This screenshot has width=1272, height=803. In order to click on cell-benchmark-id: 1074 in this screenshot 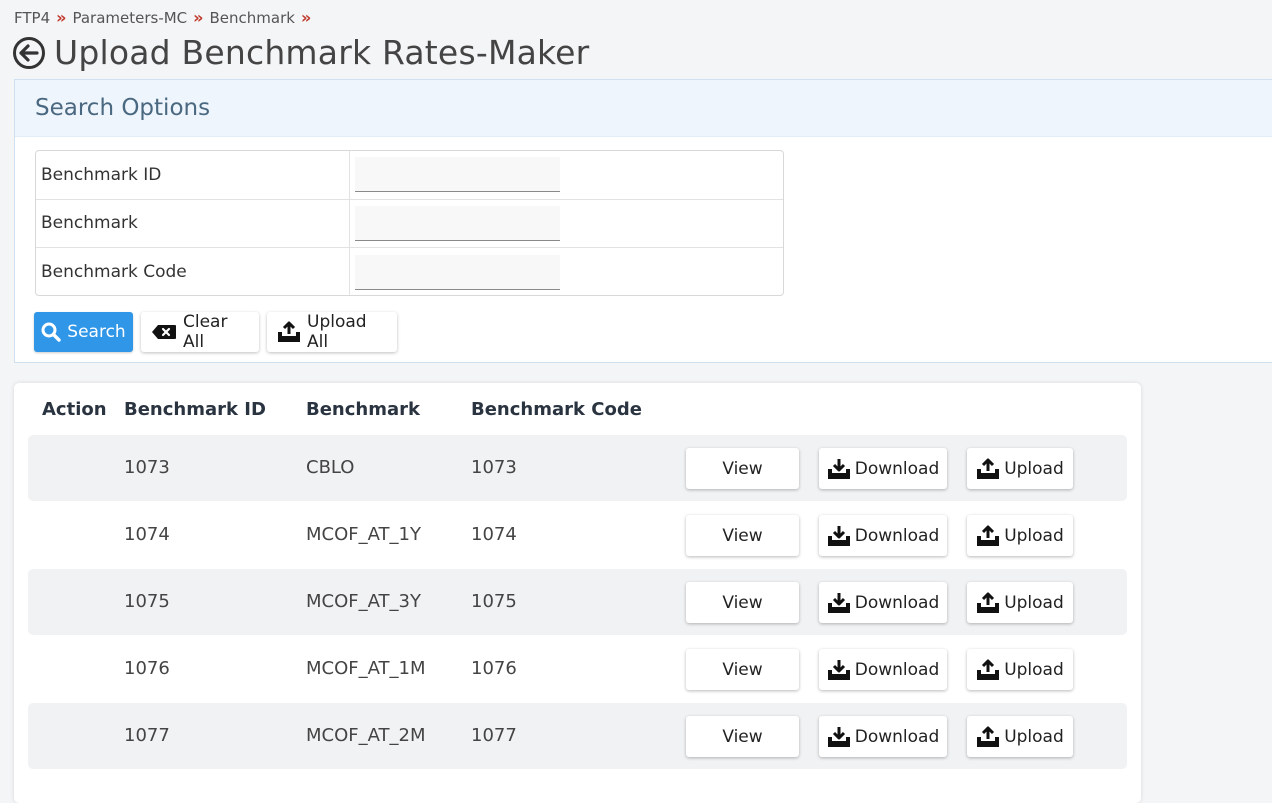, I will do `click(147, 534)`.